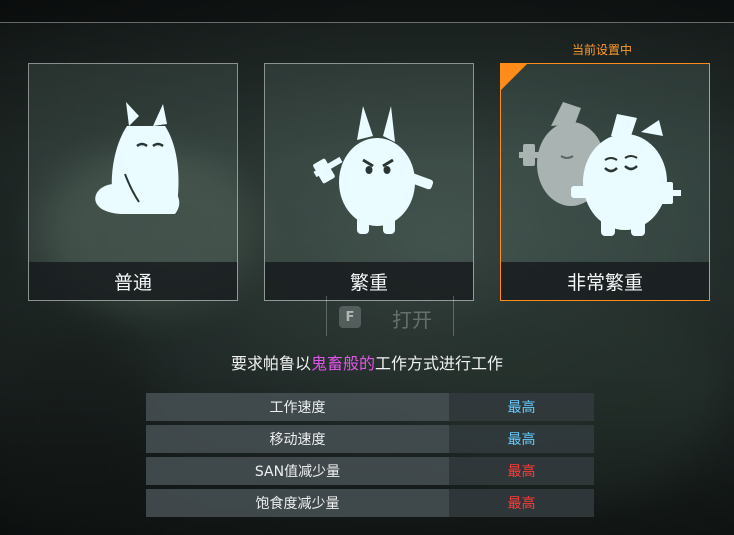  I want to click on stat-row-work-speed: 工作速度 最高, so click(370, 407).